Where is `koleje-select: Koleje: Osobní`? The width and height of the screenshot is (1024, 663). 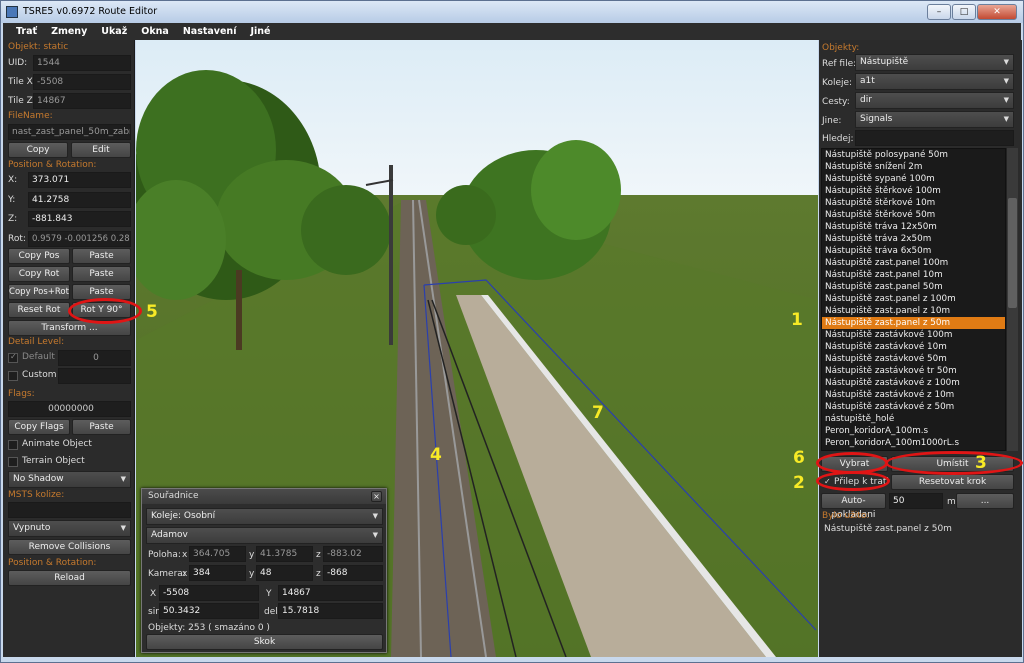 koleje-select: Koleje: Osobní is located at coordinates (264, 516).